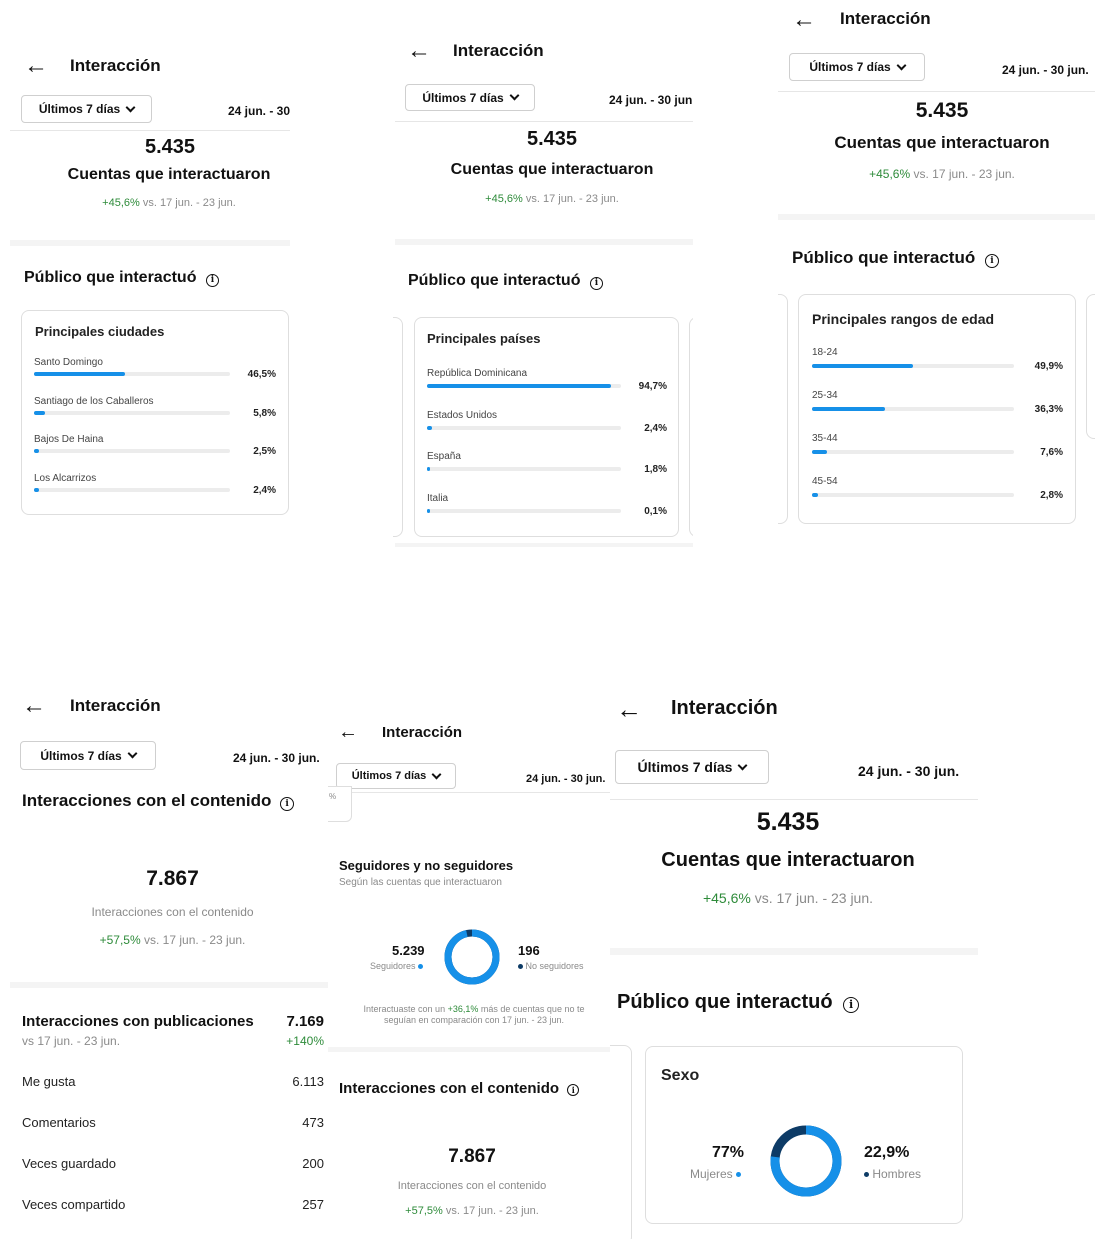  Describe the element at coordinates (901, 65) in the screenshot. I see `chevron-down-icon` at that location.